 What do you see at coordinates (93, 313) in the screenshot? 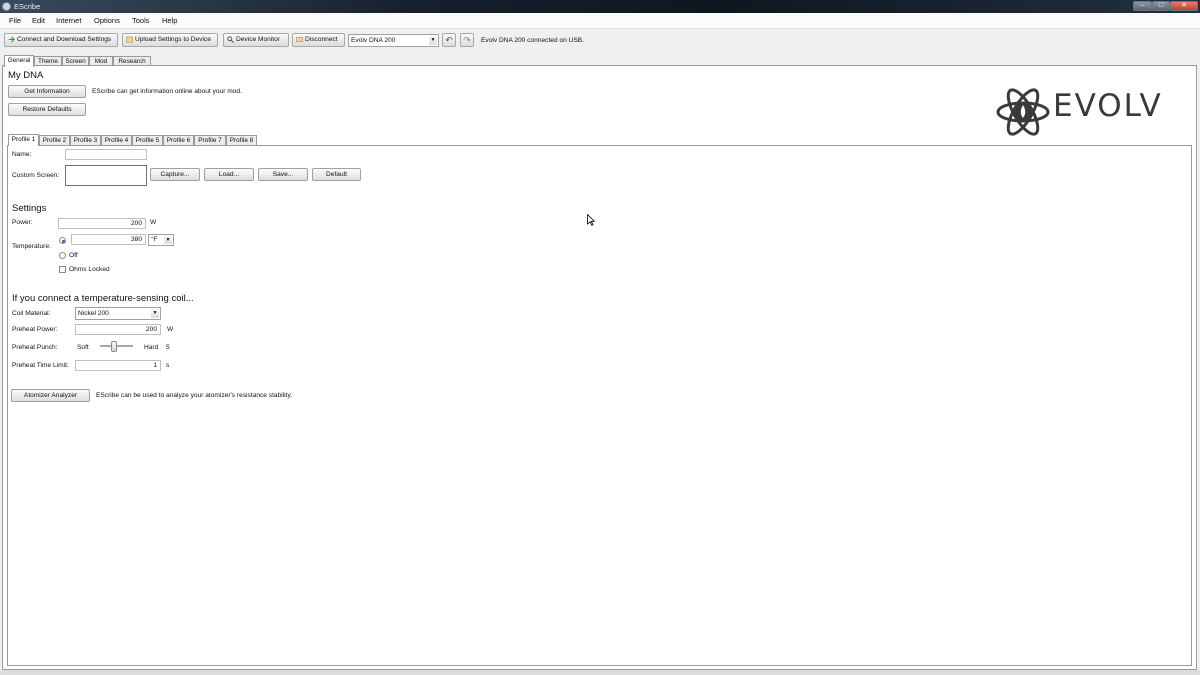
I see `coil-material-value: Nickel 200` at bounding box center [93, 313].